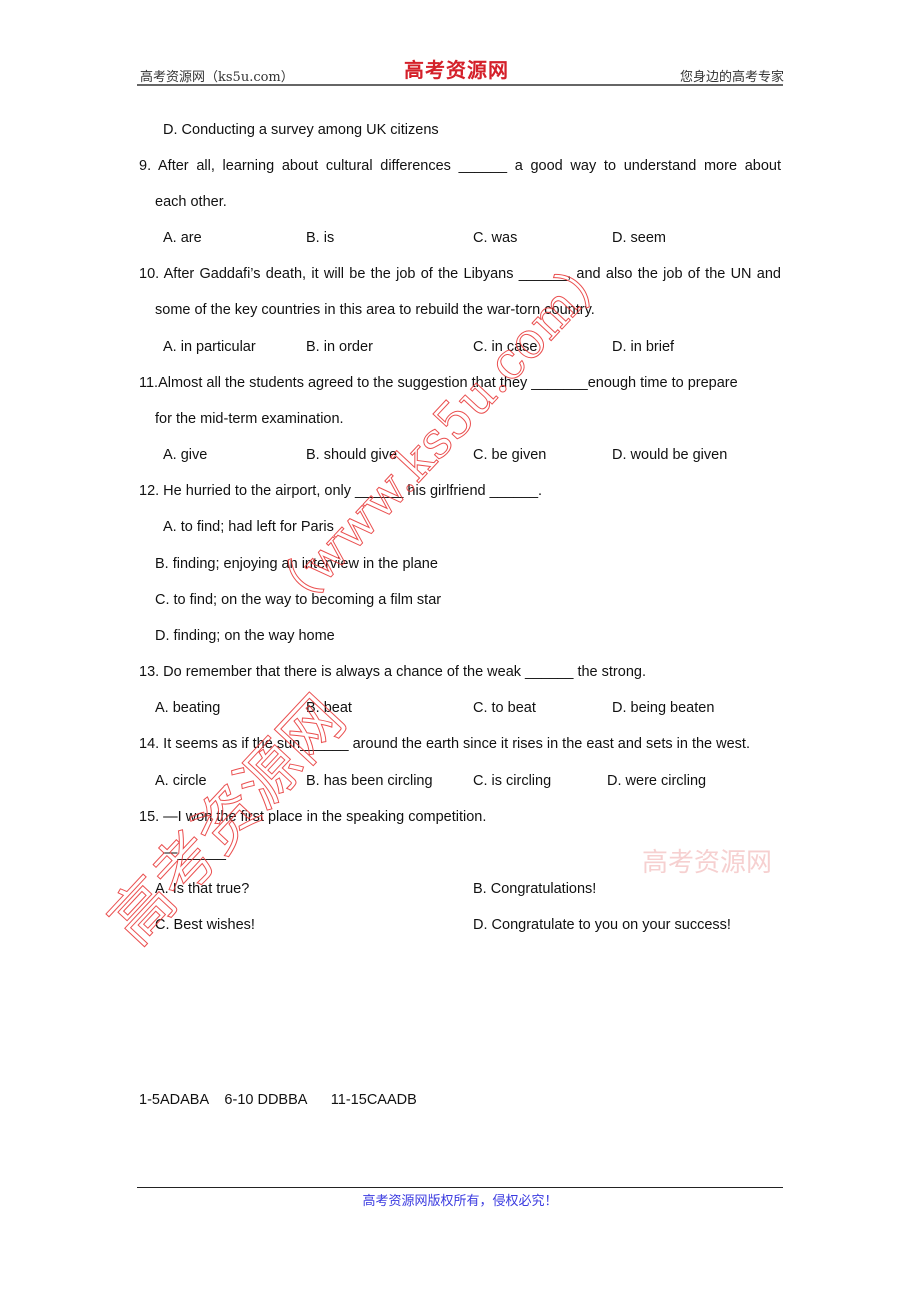  Describe the element at coordinates (504, 708) in the screenshot. I see `option-c: C. to beat` at that location.